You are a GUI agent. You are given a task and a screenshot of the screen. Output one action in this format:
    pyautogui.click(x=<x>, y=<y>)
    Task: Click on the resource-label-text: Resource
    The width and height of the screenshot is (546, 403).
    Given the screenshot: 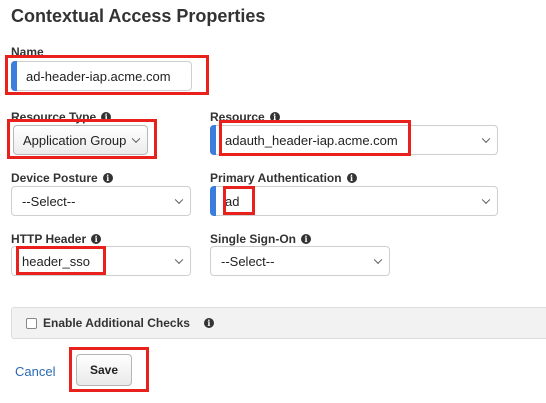 What is the action you would take?
    pyautogui.click(x=237, y=117)
    